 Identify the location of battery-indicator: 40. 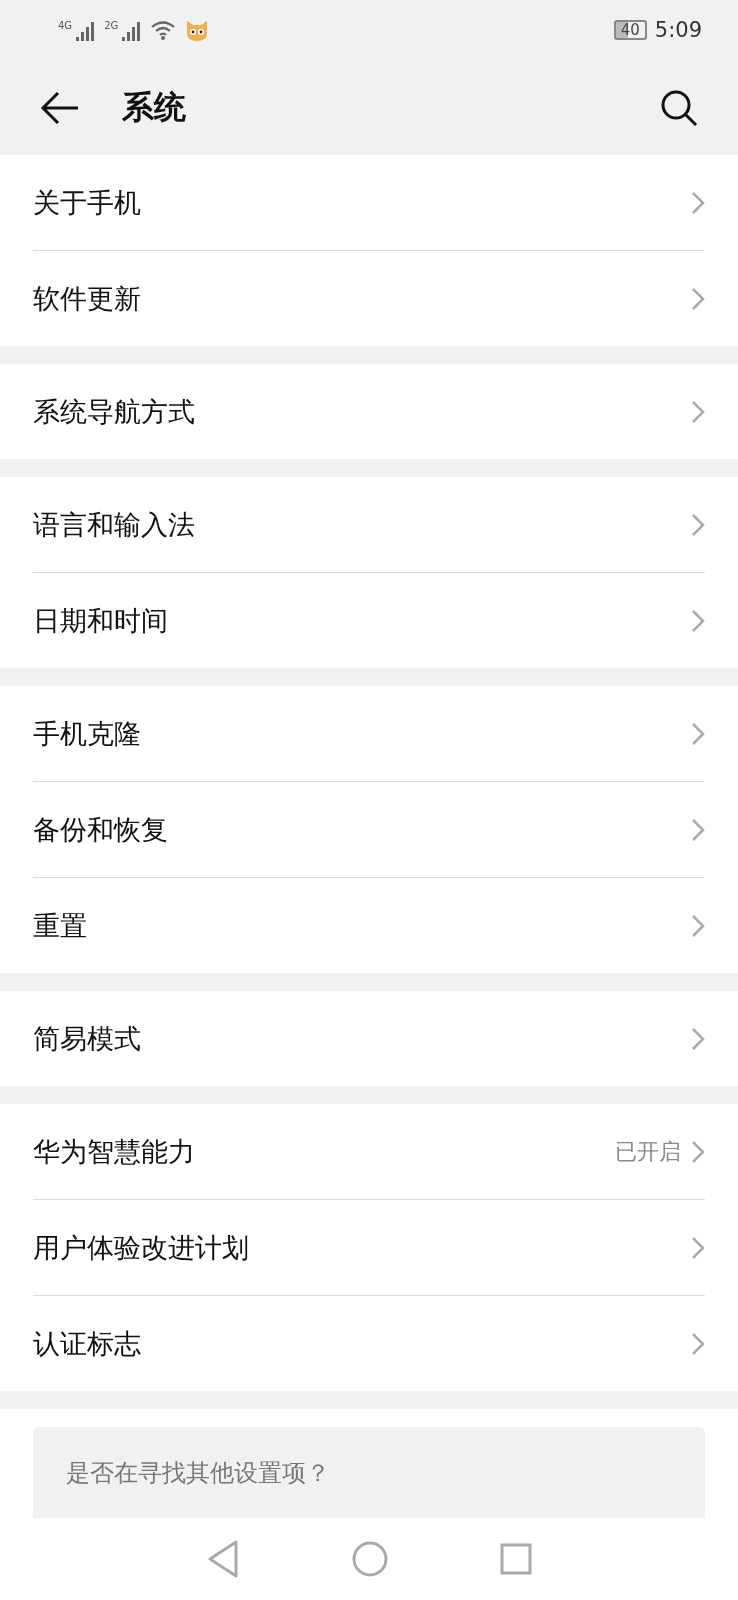
(630, 30).